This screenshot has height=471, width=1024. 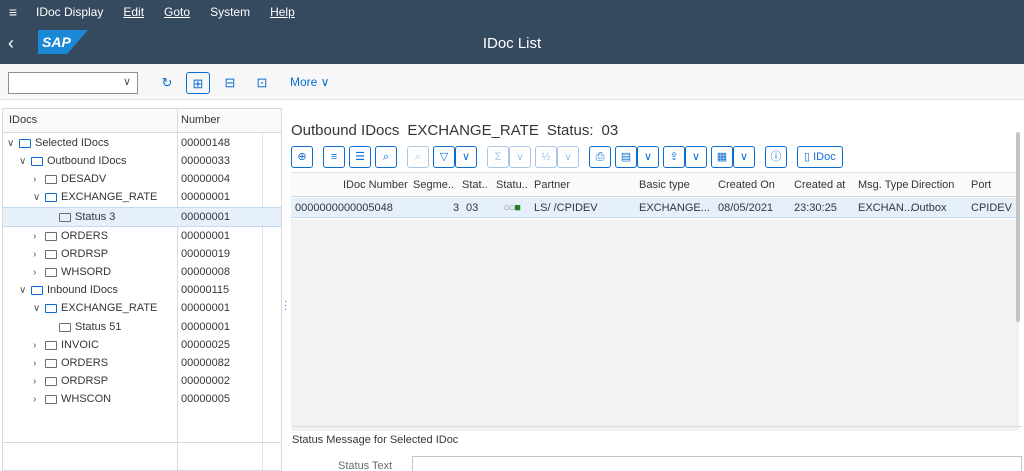 I want to click on tree-row: ∨ Outbound IDocs 00000033, so click(x=142, y=161).